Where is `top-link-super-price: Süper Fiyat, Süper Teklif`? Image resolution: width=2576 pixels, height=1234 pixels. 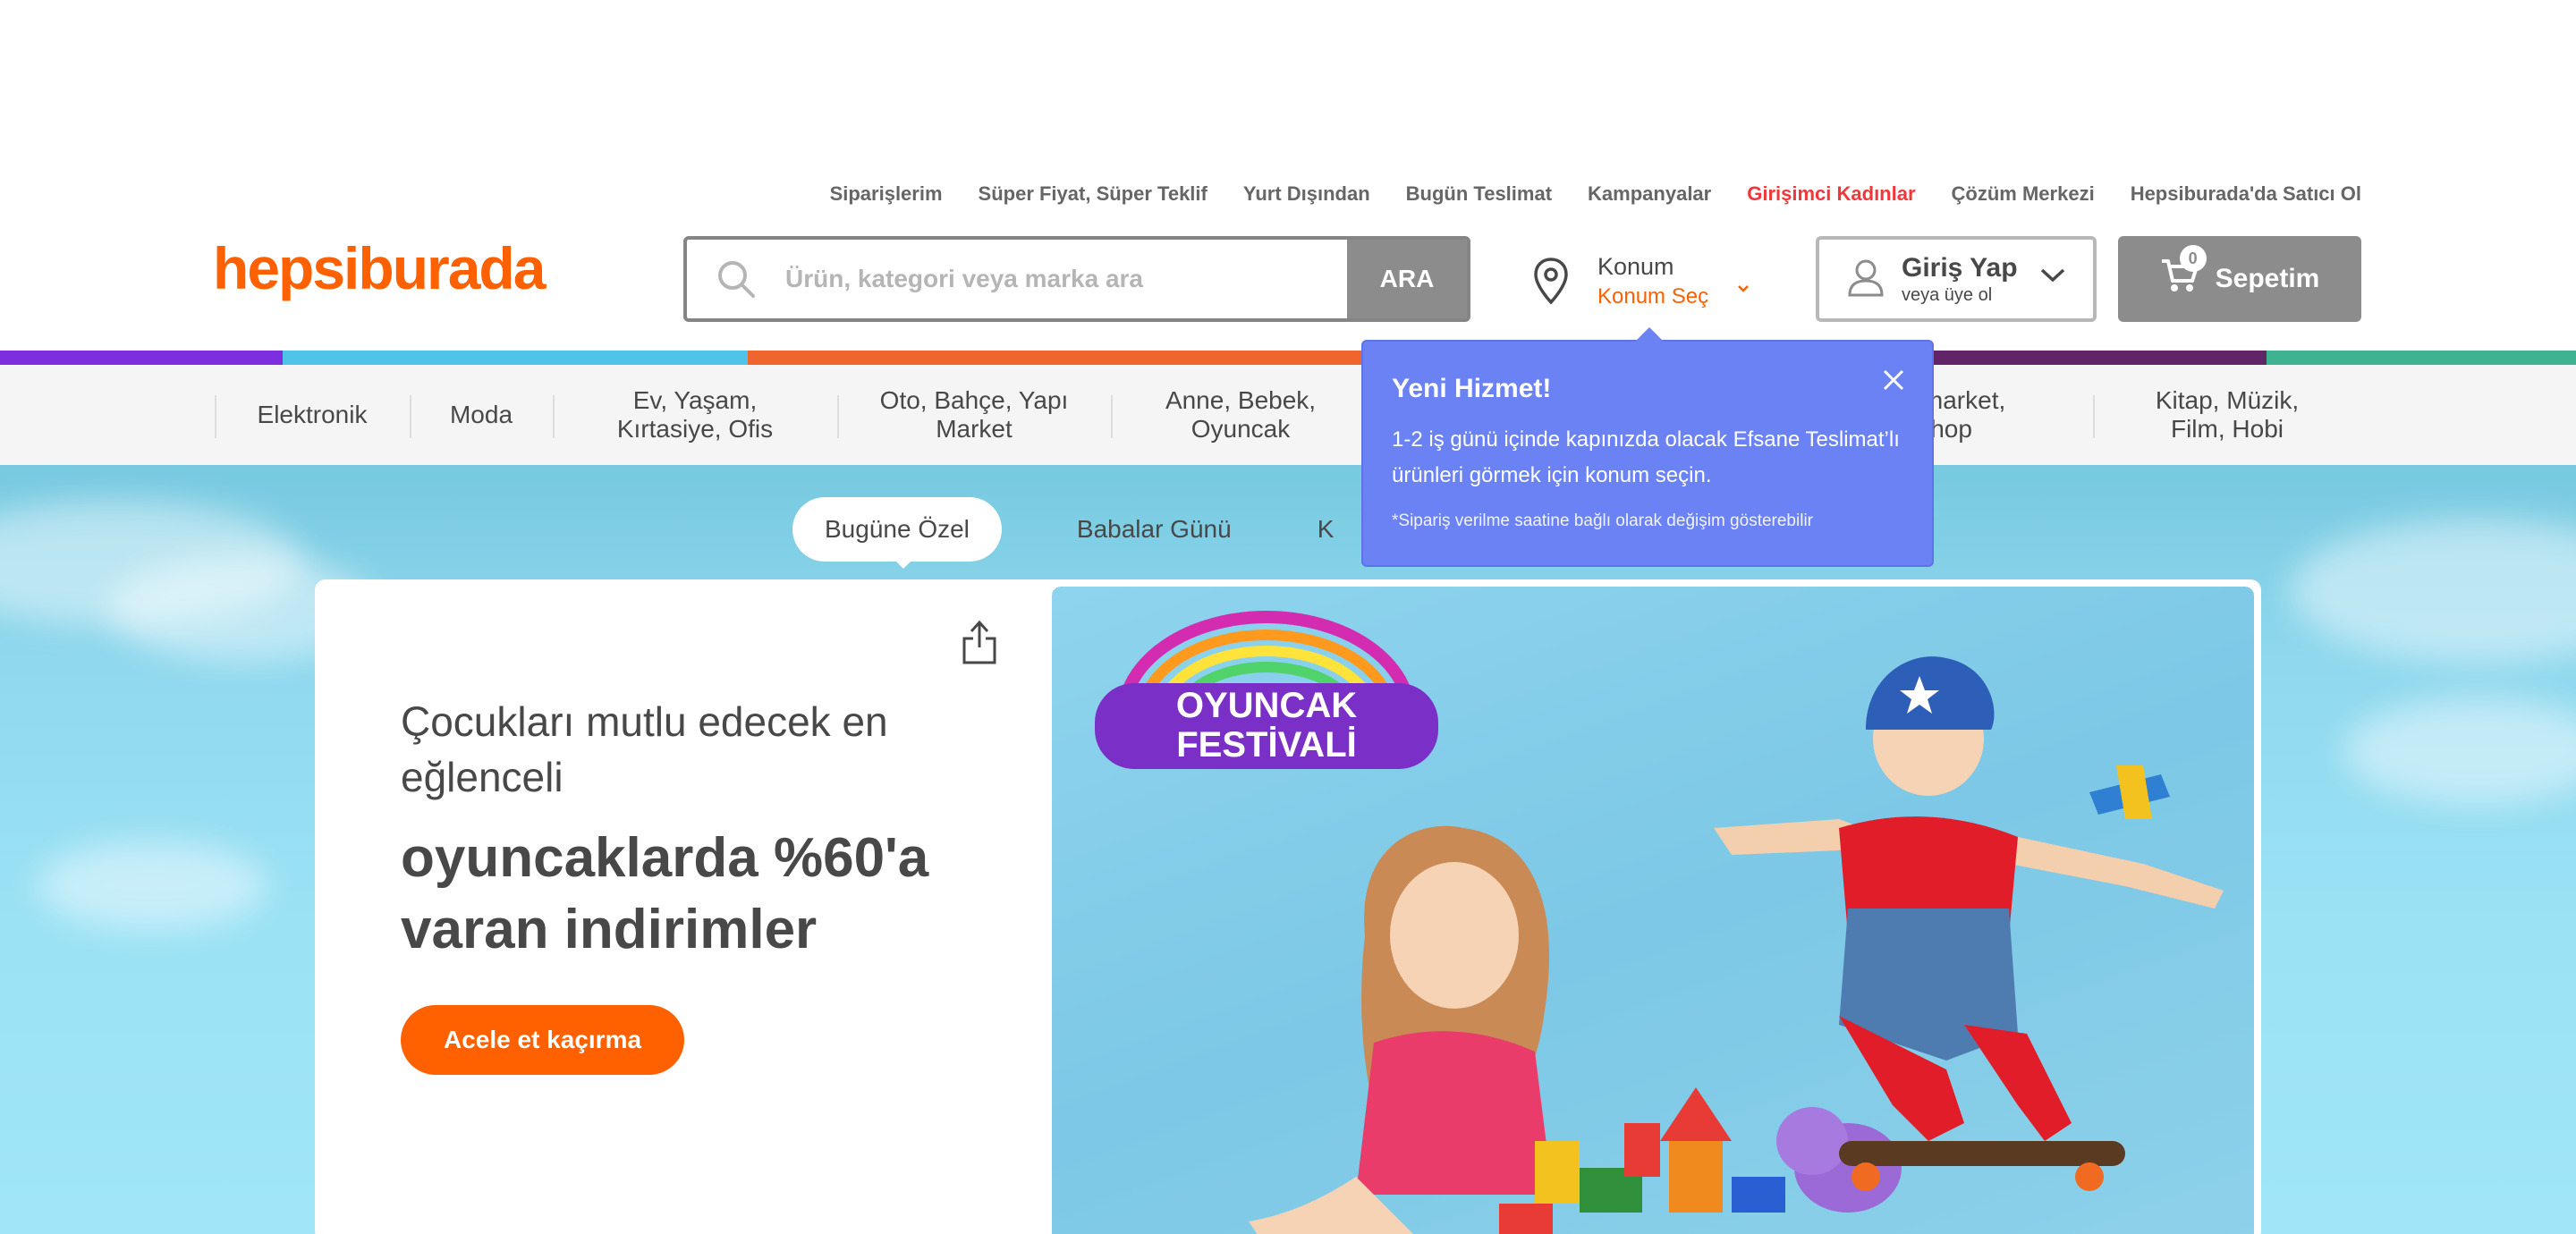 top-link-super-price: Süper Fiyat, Süper Teklif is located at coordinates (1093, 194).